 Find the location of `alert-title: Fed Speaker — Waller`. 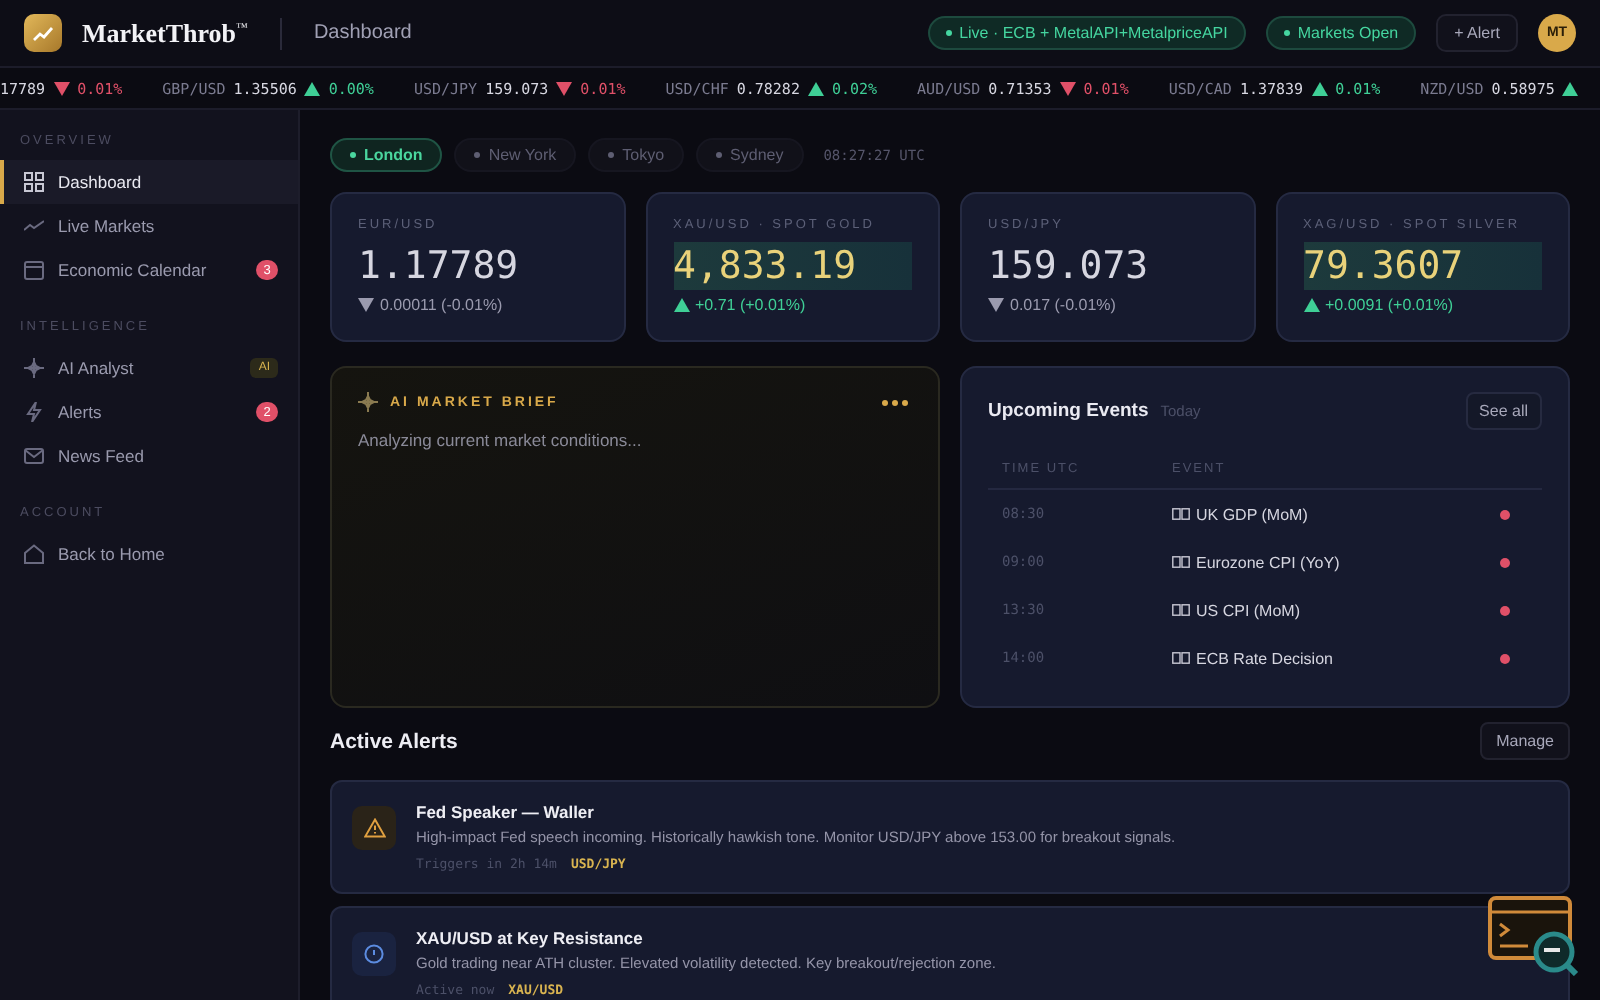

alert-title: Fed Speaker — Waller is located at coordinates (506, 812).